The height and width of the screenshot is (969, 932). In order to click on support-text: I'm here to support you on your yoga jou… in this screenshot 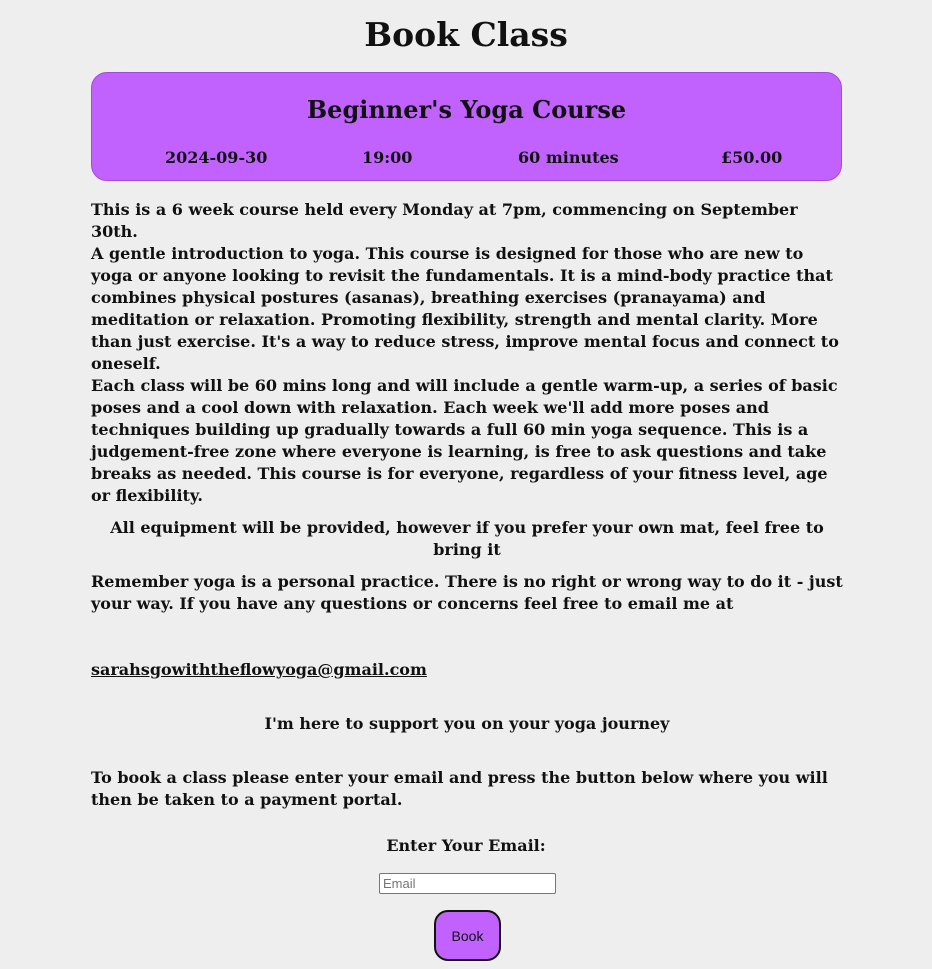, I will do `click(467, 723)`.